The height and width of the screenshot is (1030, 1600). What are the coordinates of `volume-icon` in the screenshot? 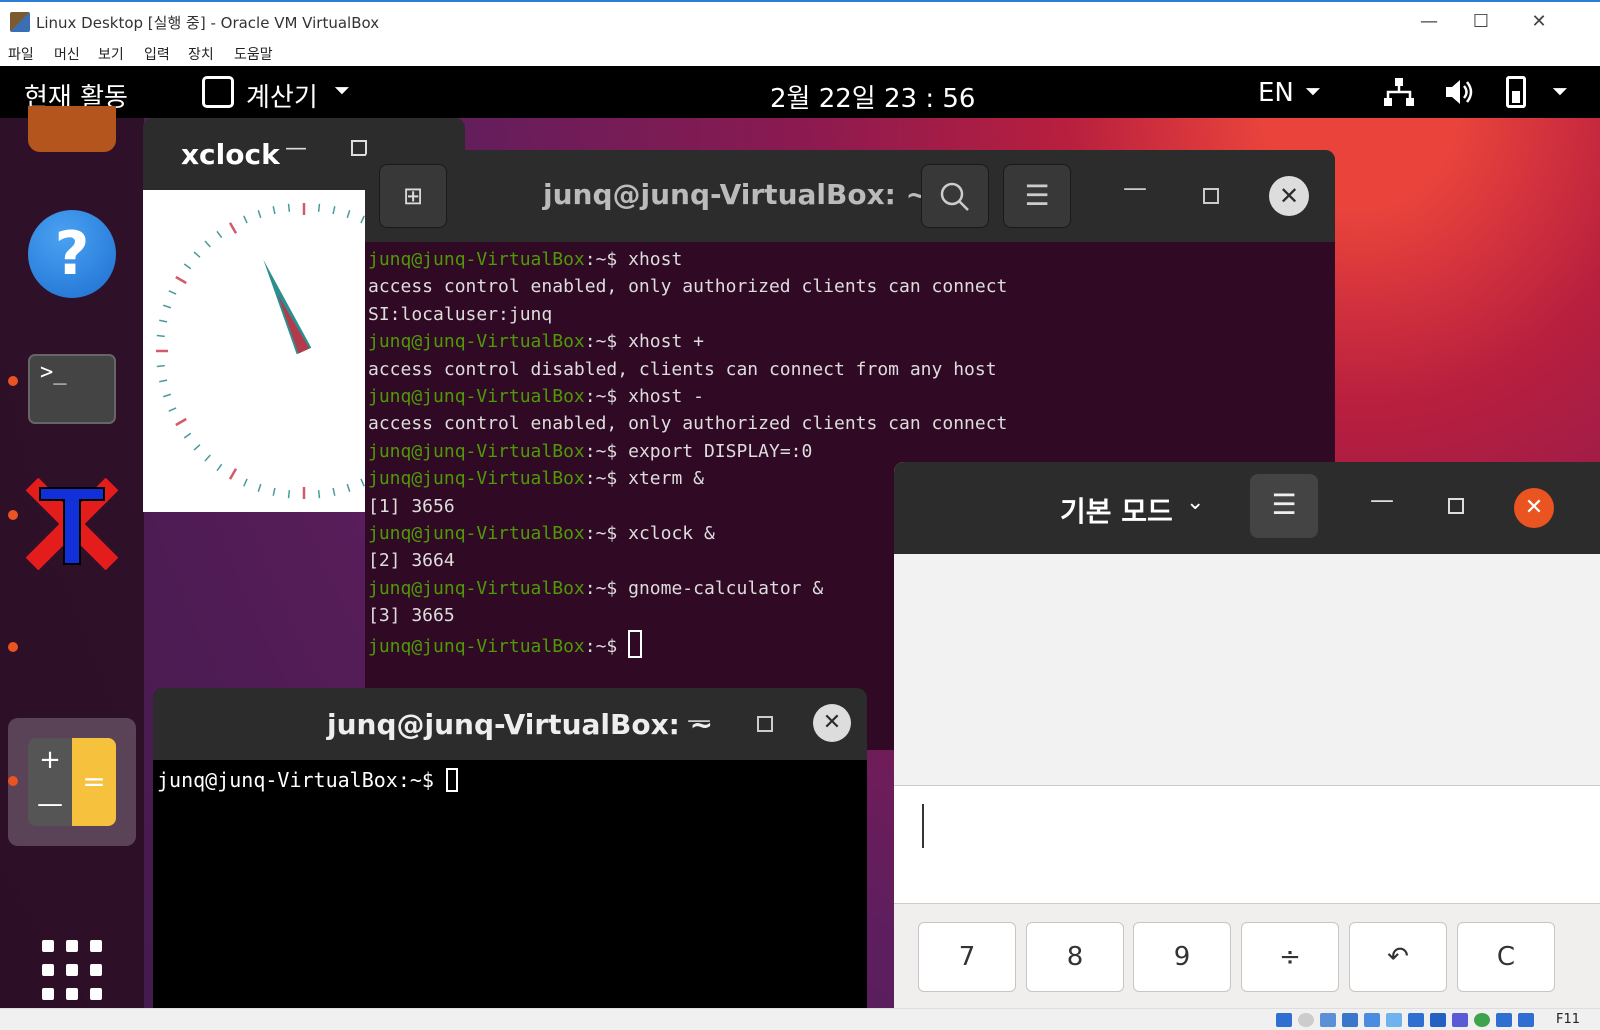 It's located at (1459, 95).